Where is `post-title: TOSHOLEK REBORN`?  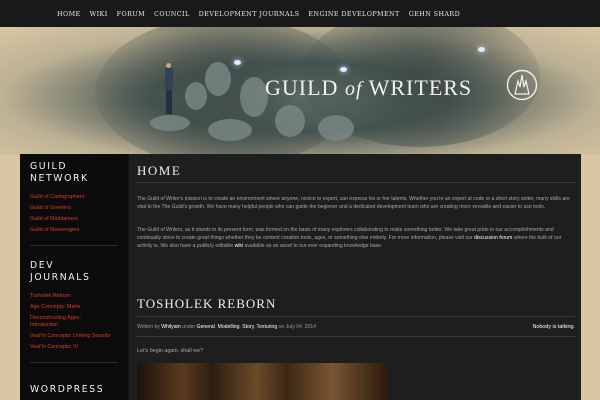 post-title: TOSHOLEK REBORN is located at coordinates (206, 304).